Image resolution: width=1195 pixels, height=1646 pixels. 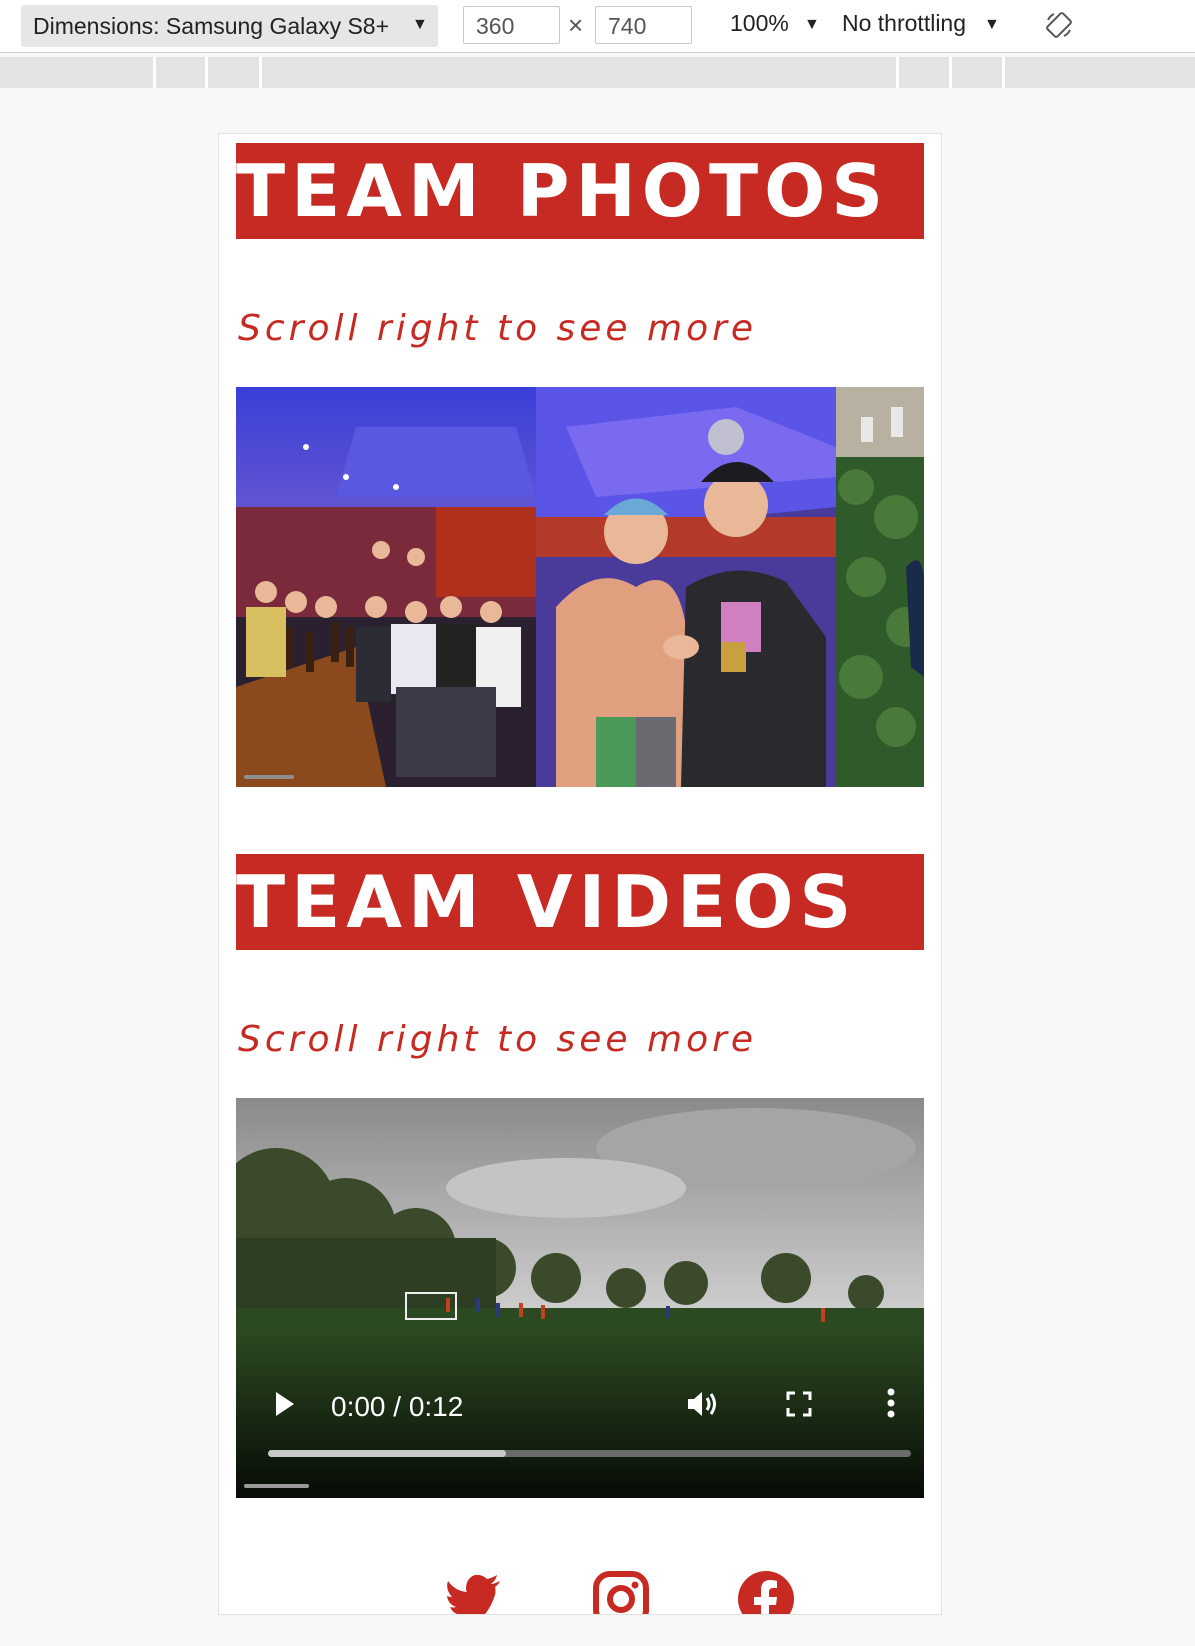 I want to click on media-query-ruler, so click(x=597, y=72).